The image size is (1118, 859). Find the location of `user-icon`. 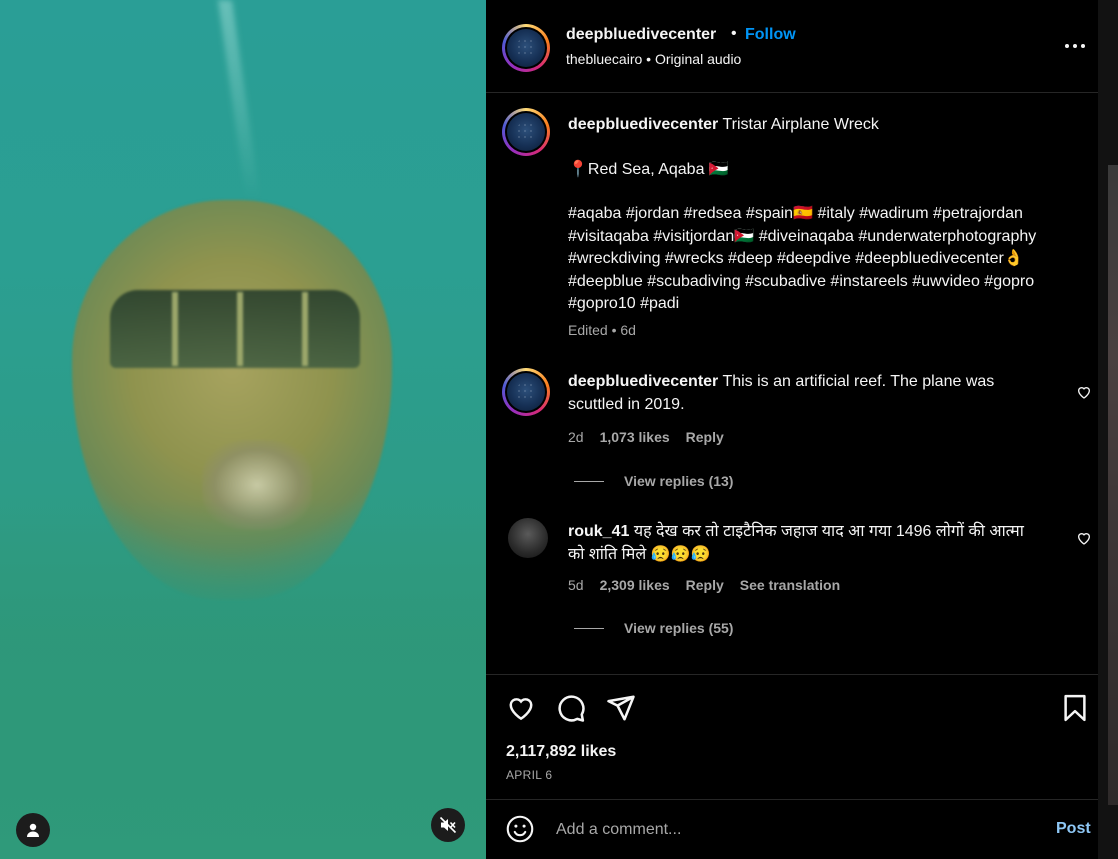

user-icon is located at coordinates (33, 830).